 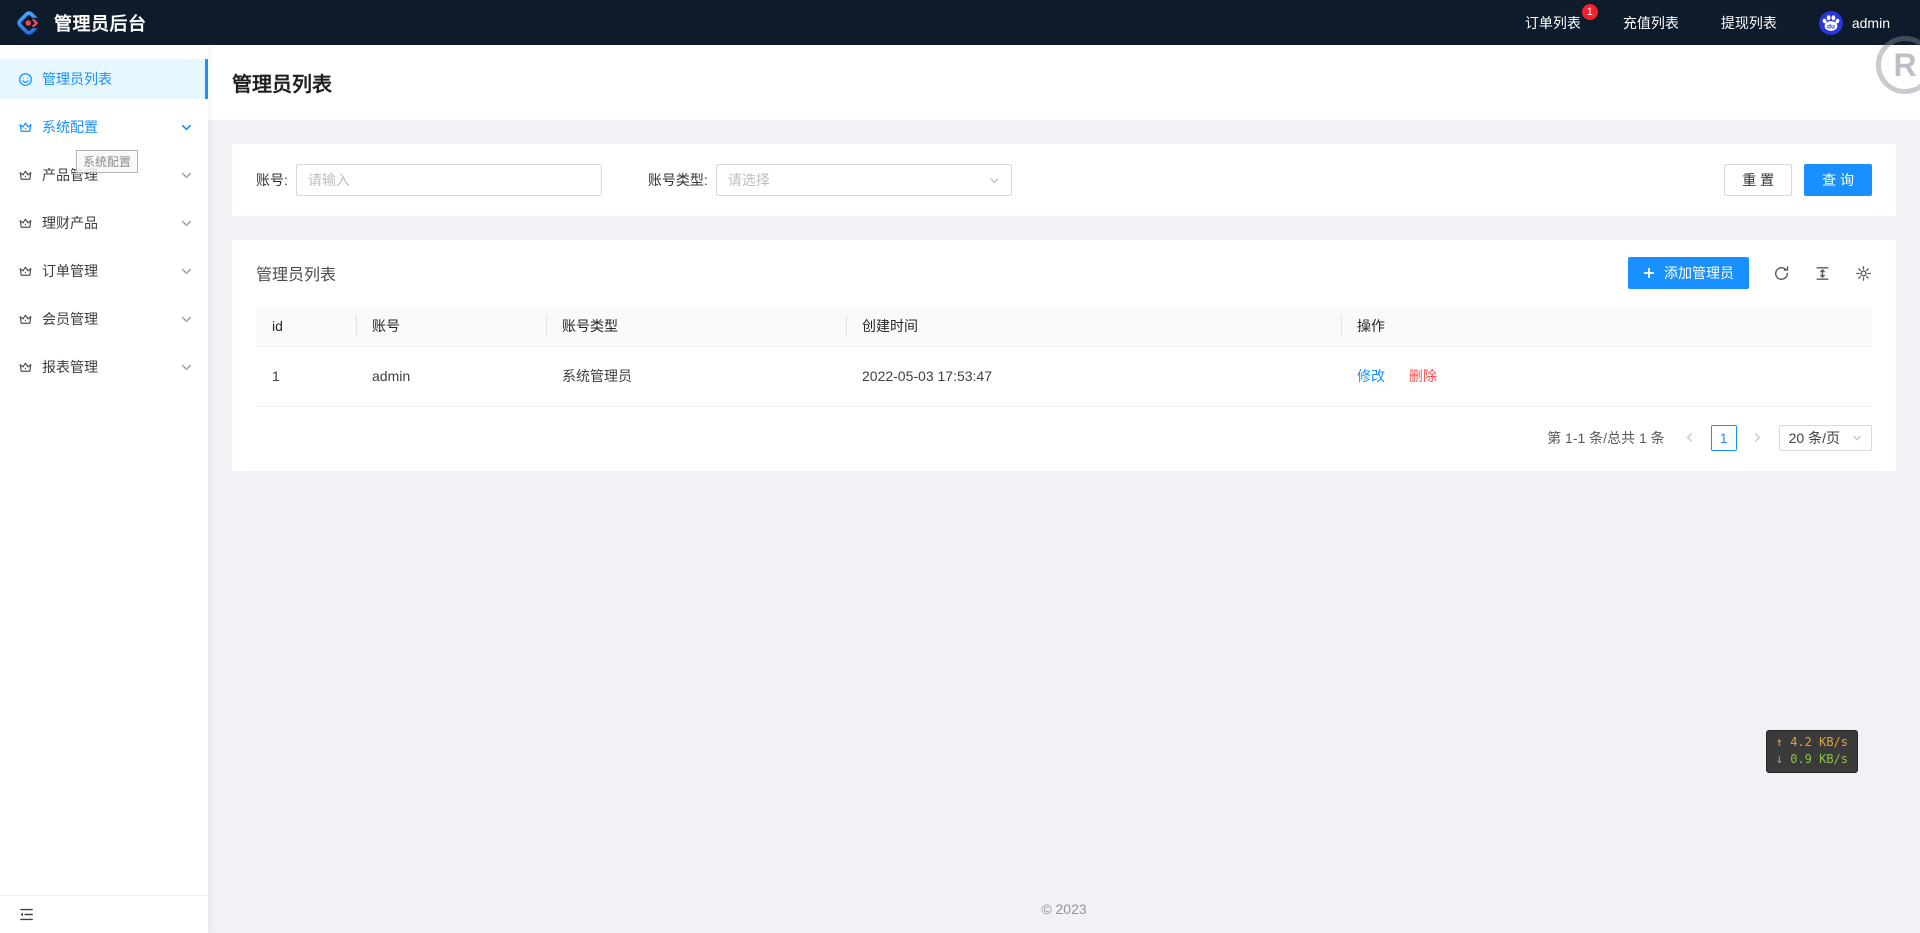 I want to click on account-input, so click(x=448, y=180).